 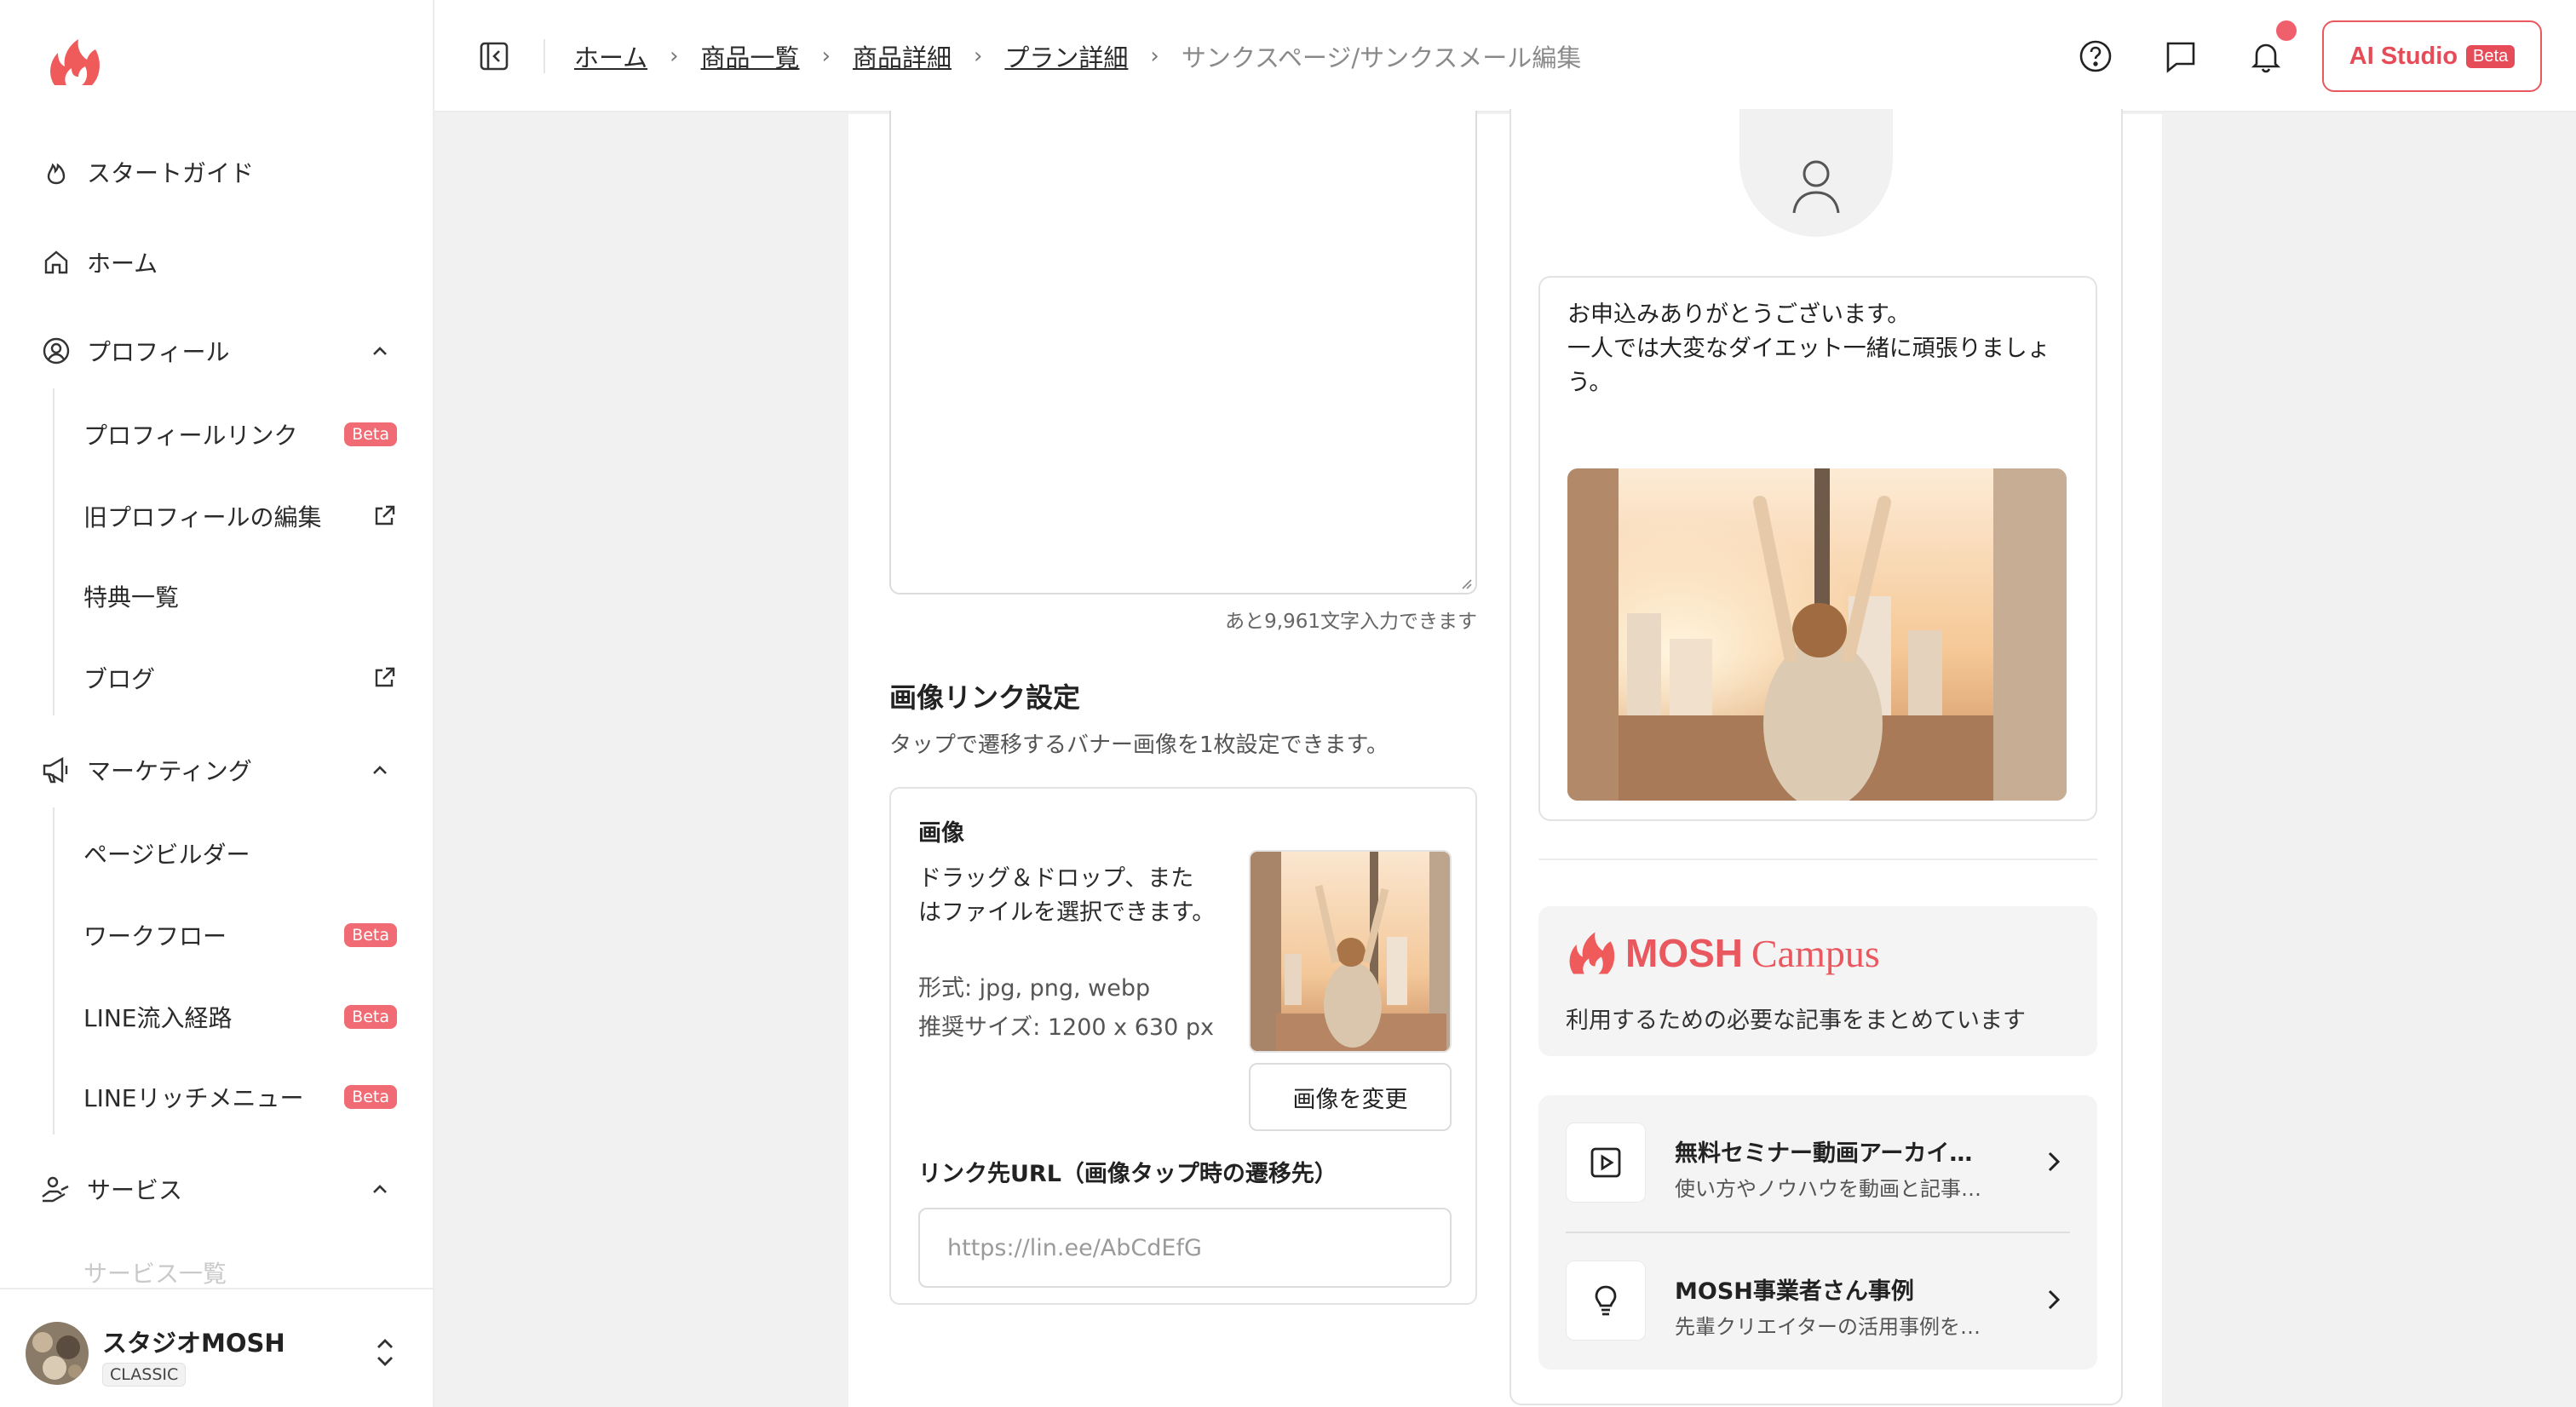 What do you see at coordinates (240, 596) in the screenshot?
I see `sub-benefits: 特典一覧` at bounding box center [240, 596].